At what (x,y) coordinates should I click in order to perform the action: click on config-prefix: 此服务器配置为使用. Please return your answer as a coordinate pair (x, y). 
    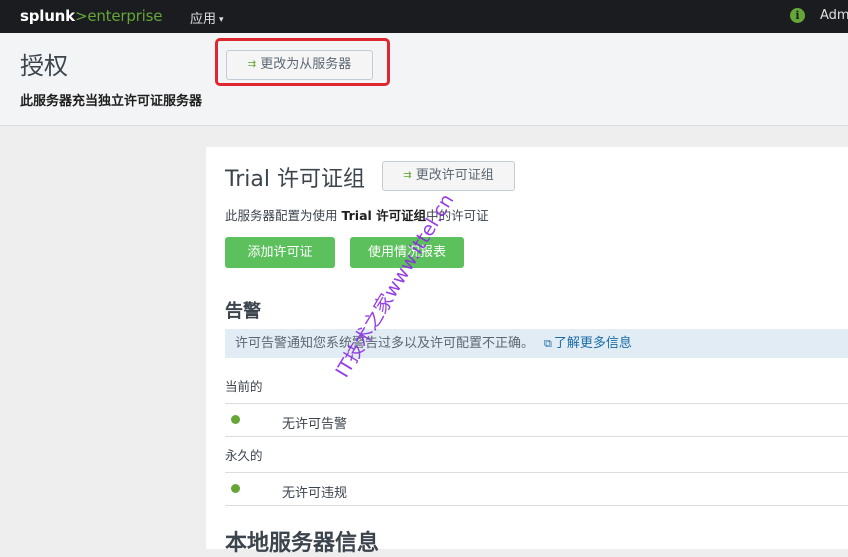
    Looking at the image, I should click on (283, 215).